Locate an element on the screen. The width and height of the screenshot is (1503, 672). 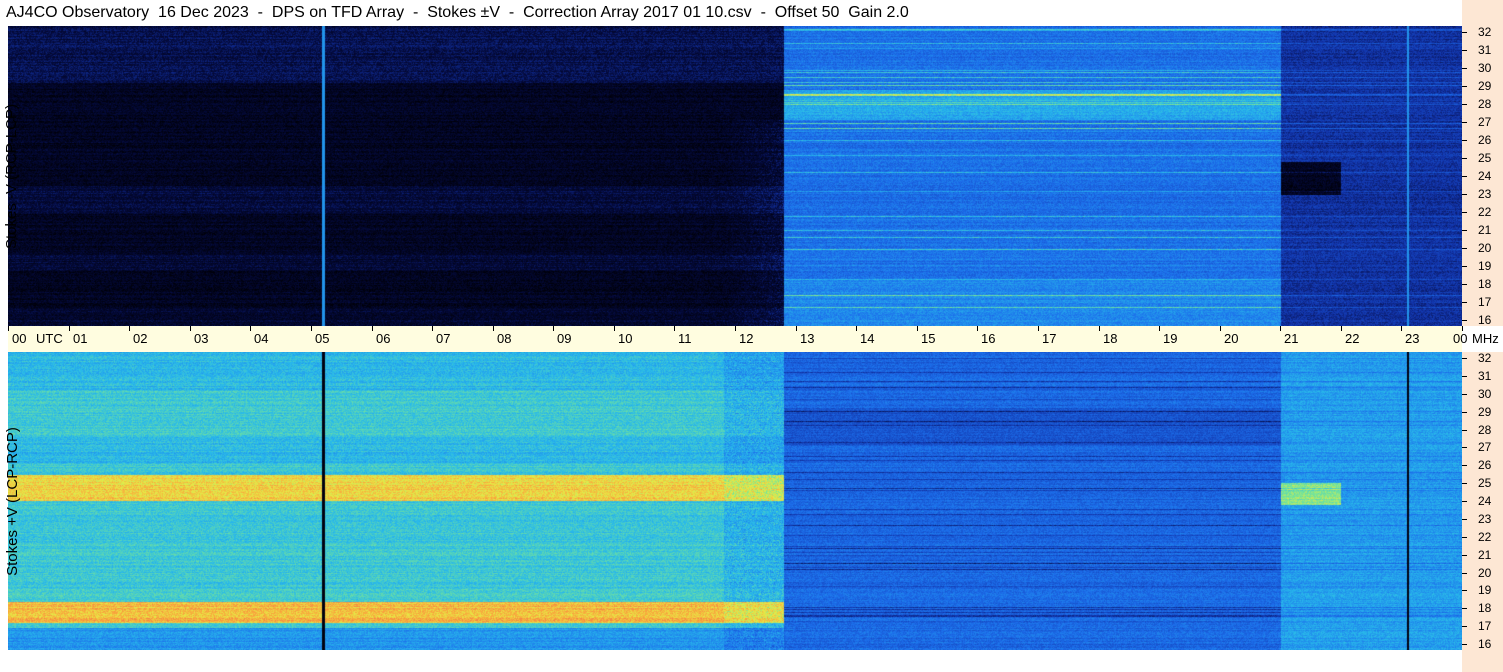
frequency-tick-label: 25 is located at coordinates (1485, 483).